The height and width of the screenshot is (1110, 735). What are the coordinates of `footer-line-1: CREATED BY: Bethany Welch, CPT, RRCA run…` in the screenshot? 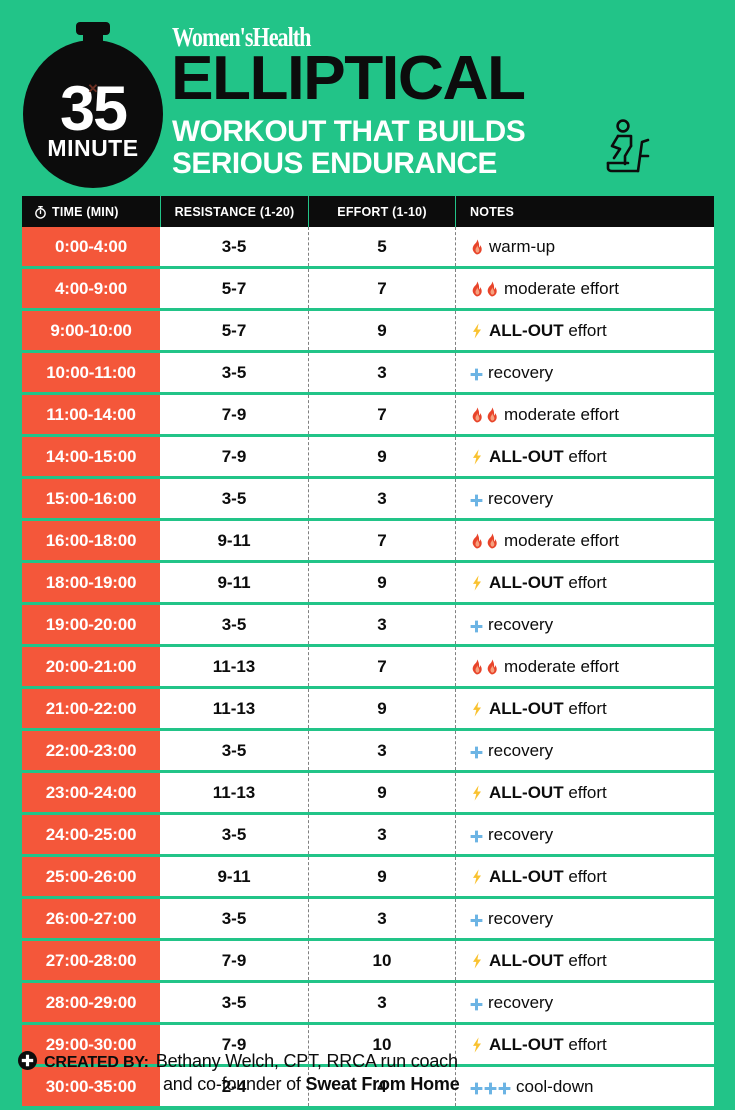 It's located at (376, 1060).